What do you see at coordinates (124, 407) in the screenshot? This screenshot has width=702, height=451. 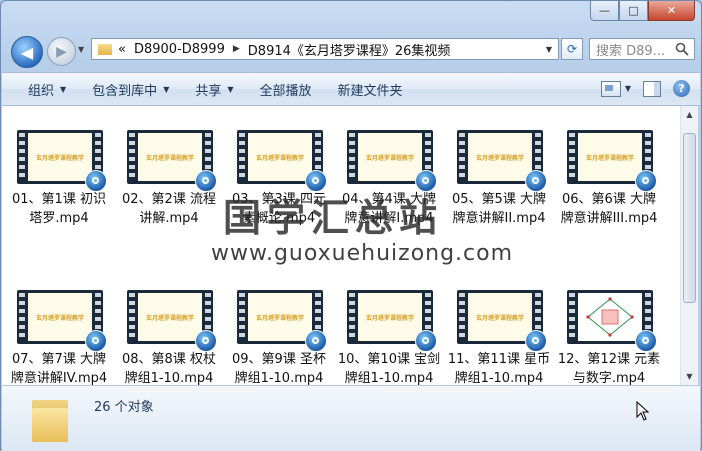 I see `item-count: 26 个对象` at bounding box center [124, 407].